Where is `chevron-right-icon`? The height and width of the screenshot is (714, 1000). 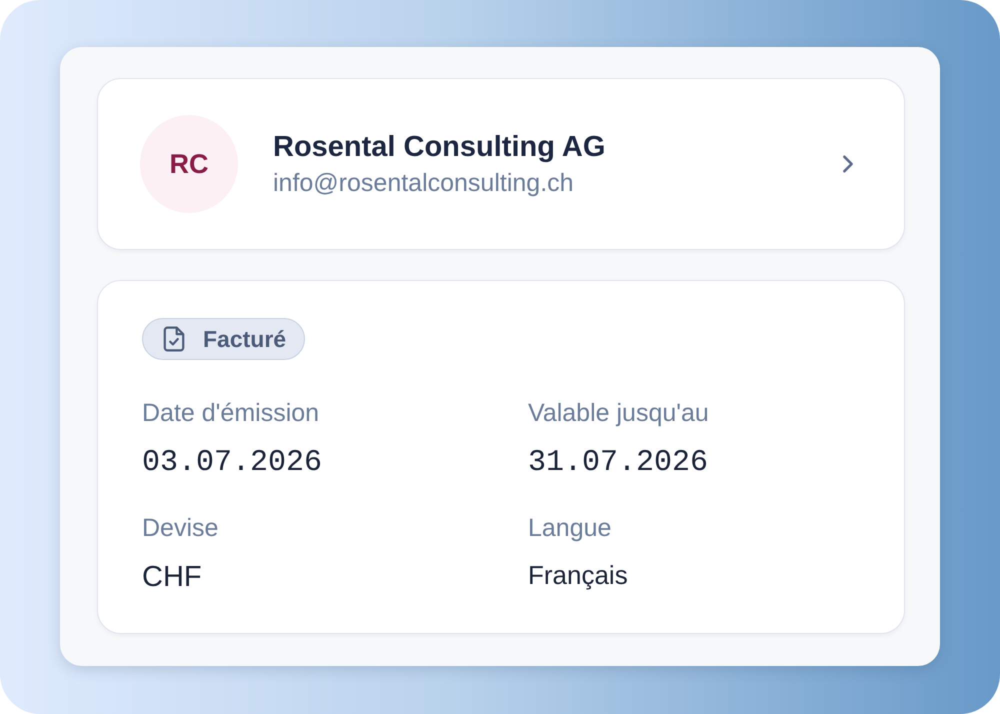 chevron-right-icon is located at coordinates (848, 164).